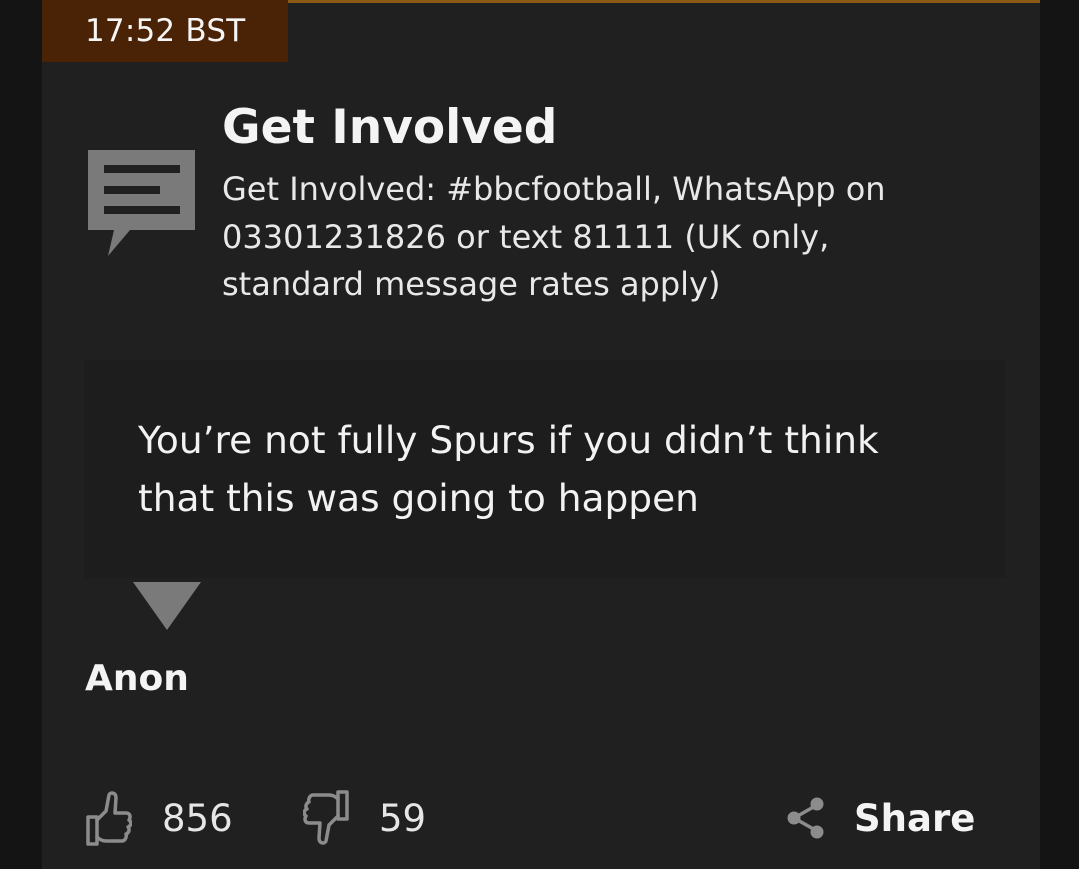 This screenshot has width=1079, height=869. Describe the element at coordinates (390, 127) in the screenshot. I see `get-involved-title: Get Involved` at that location.